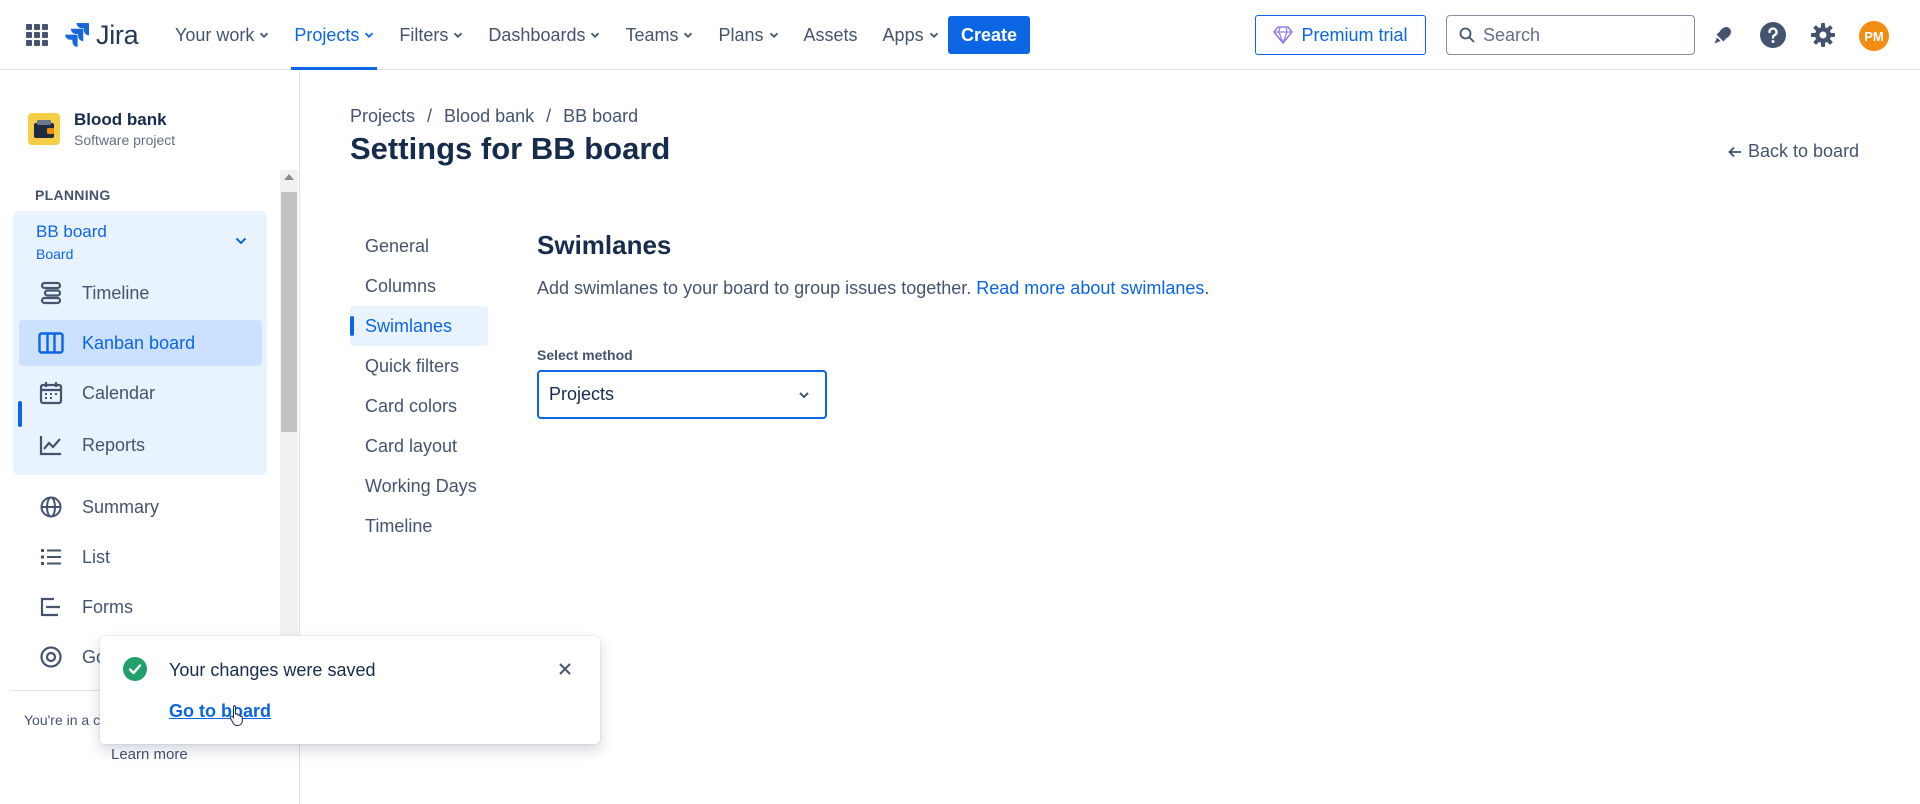  What do you see at coordinates (1283, 35) in the screenshot?
I see `diamond-icon` at bounding box center [1283, 35].